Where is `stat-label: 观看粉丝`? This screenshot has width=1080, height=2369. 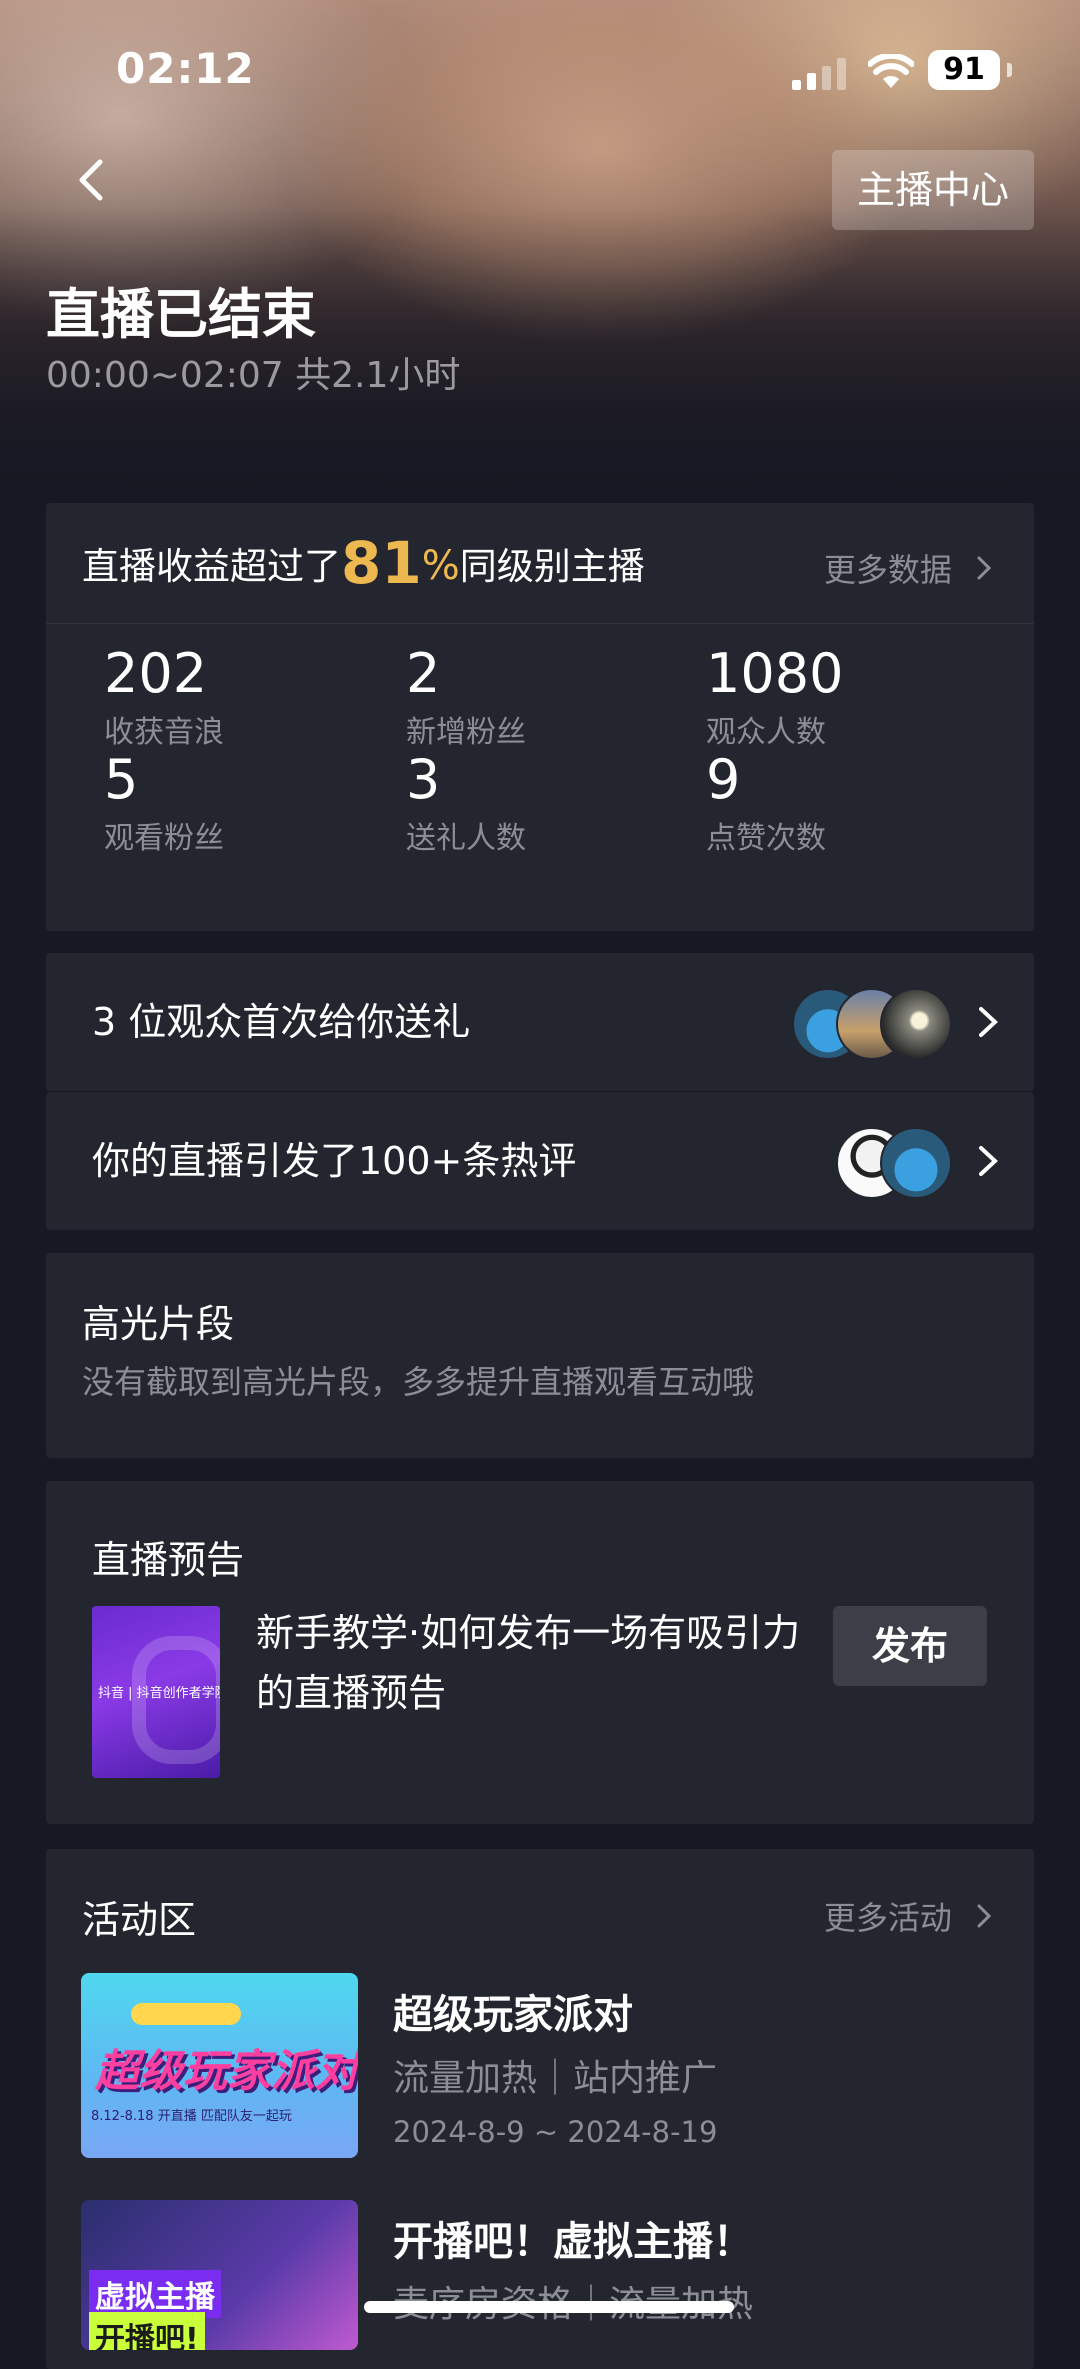
stat-label: 观看粉丝 is located at coordinates (164, 838).